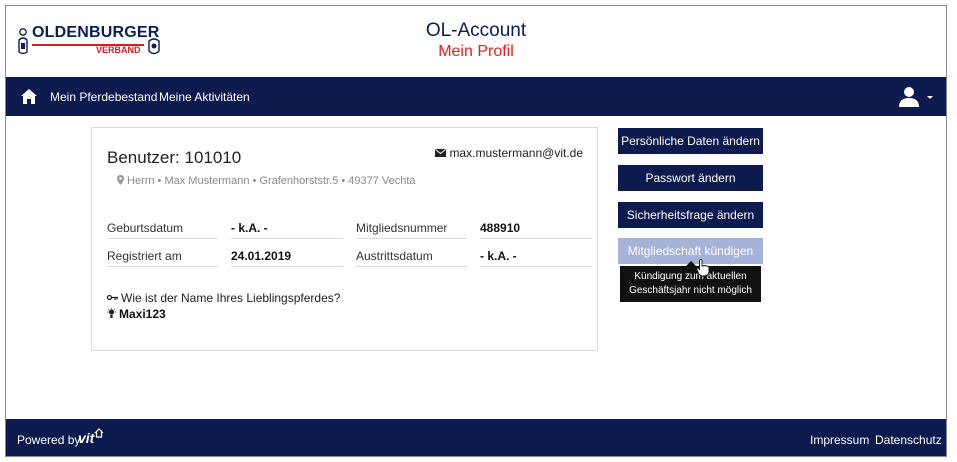 This screenshot has height=462, width=957. Describe the element at coordinates (162, 258) in the screenshot. I see `registriert-label: Registriert am` at that location.